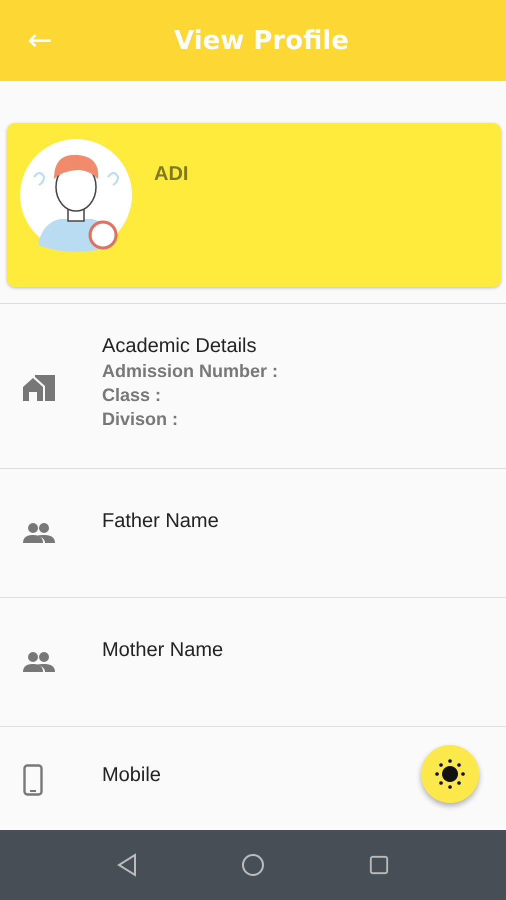  Describe the element at coordinates (379, 865) in the screenshot. I see `recents-icon` at that location.